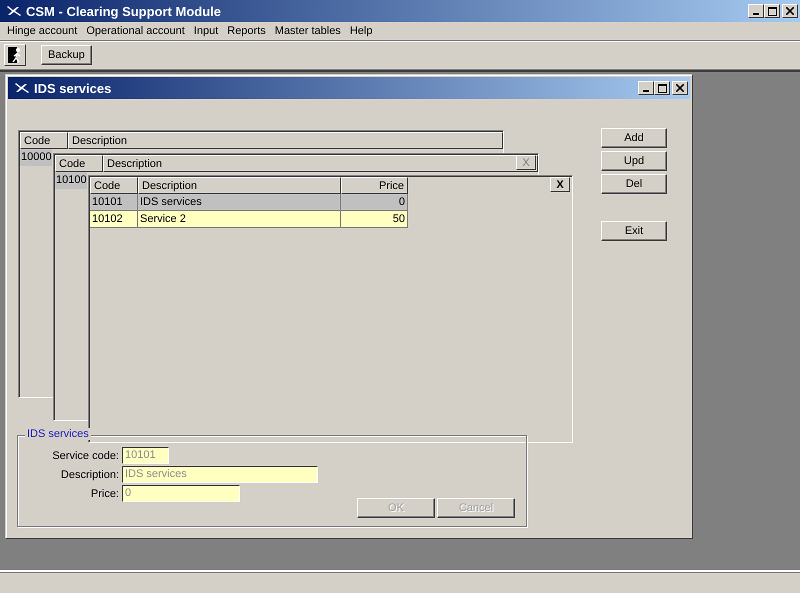 The image size is (800, 593). What do you see at coordinates (239, 219) in the screenshot?
I see `table-cell: Service 2` at bounding box center [239, 219].